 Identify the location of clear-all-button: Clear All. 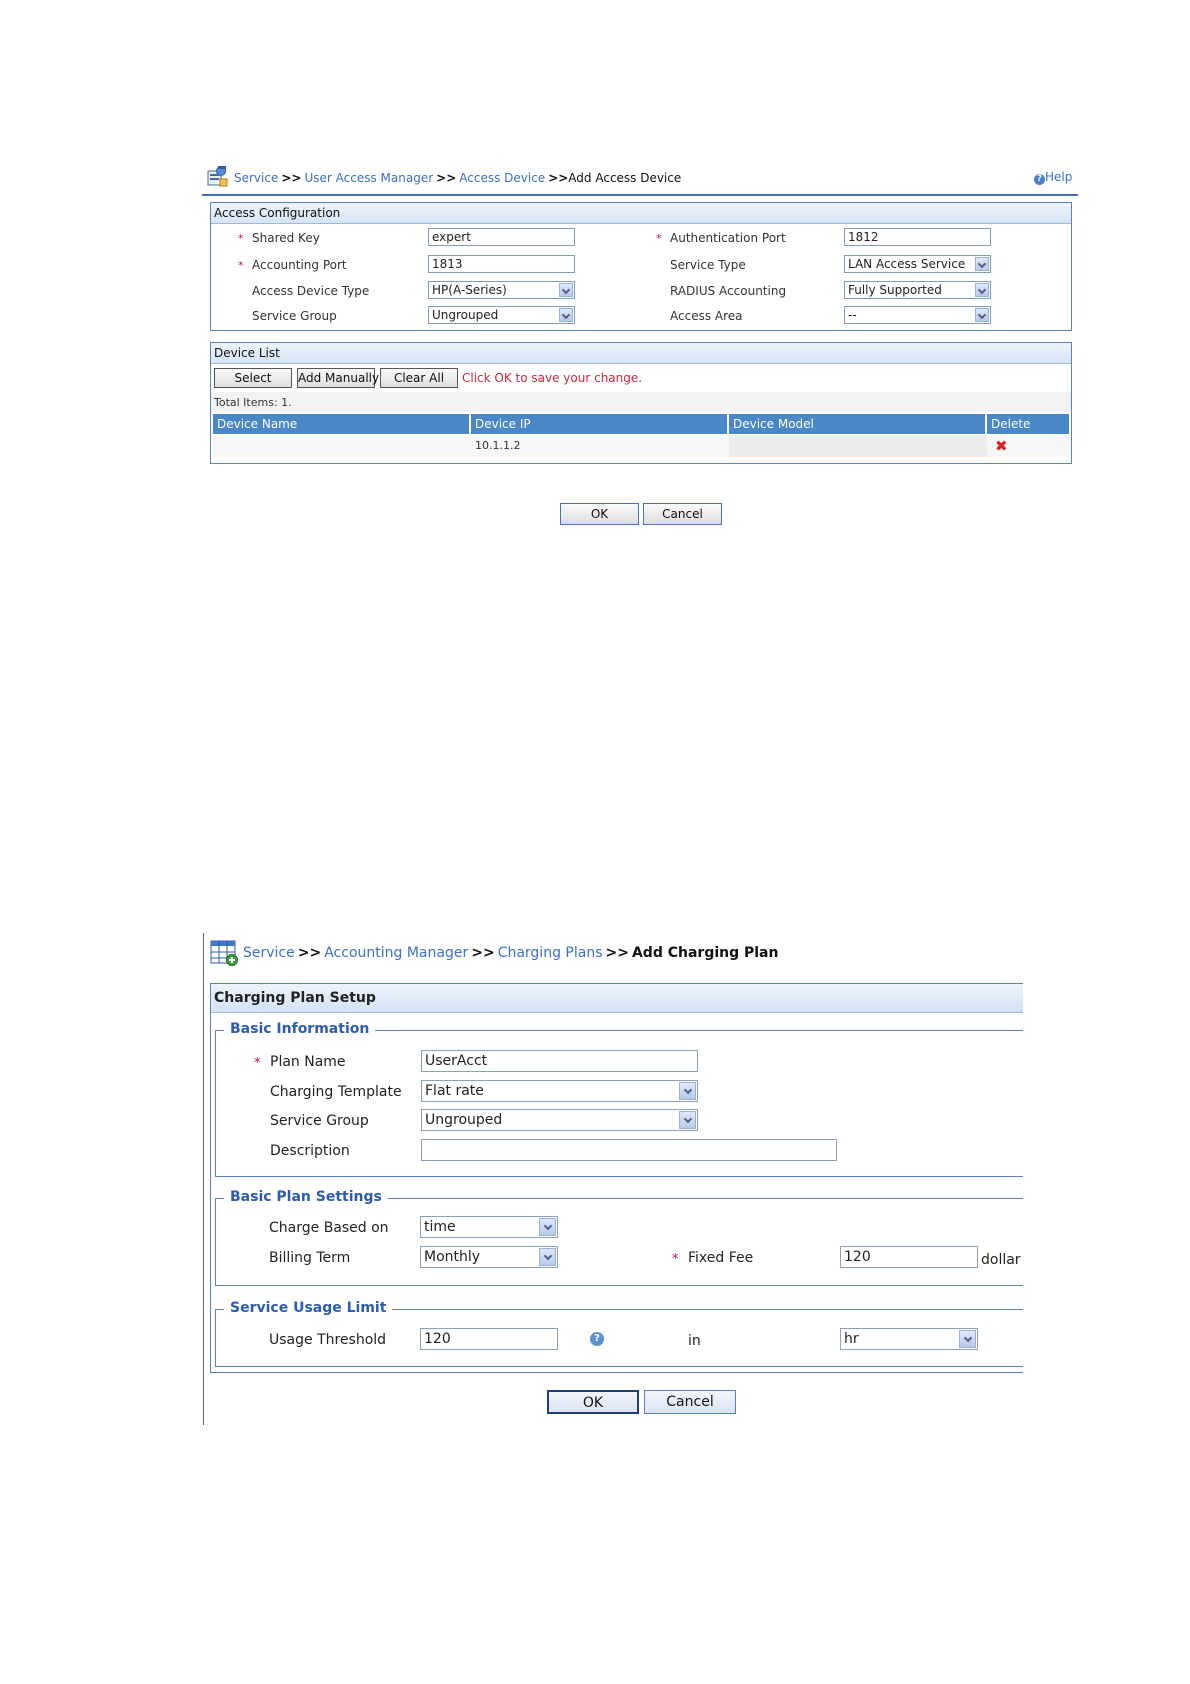
(419, 378).